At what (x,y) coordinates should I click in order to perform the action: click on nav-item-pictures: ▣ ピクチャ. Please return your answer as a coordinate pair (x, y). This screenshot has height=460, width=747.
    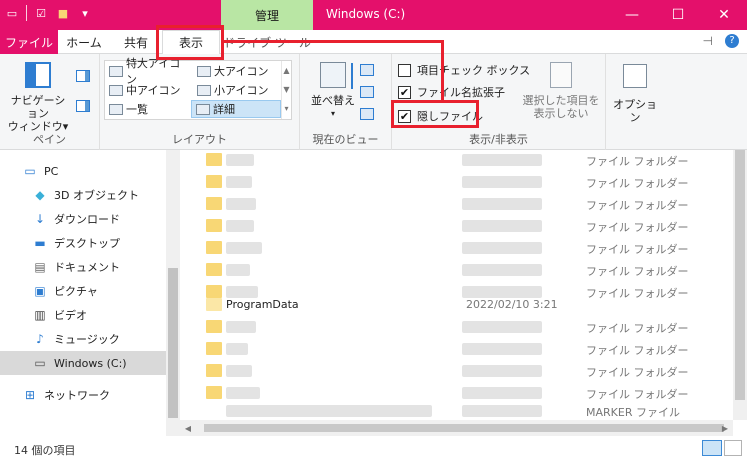
    Looking at the image, I should click on (83, 291).